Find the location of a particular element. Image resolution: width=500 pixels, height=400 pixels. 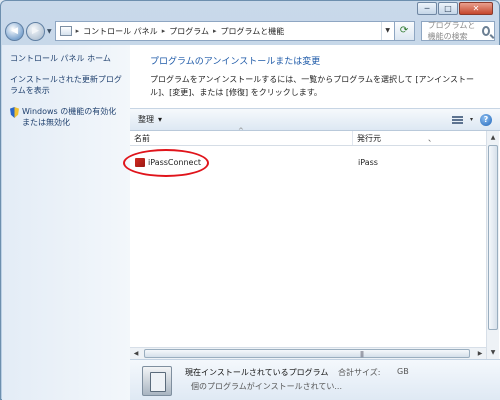

column-header-label: 発行元 is located at coordinates (369, 138).